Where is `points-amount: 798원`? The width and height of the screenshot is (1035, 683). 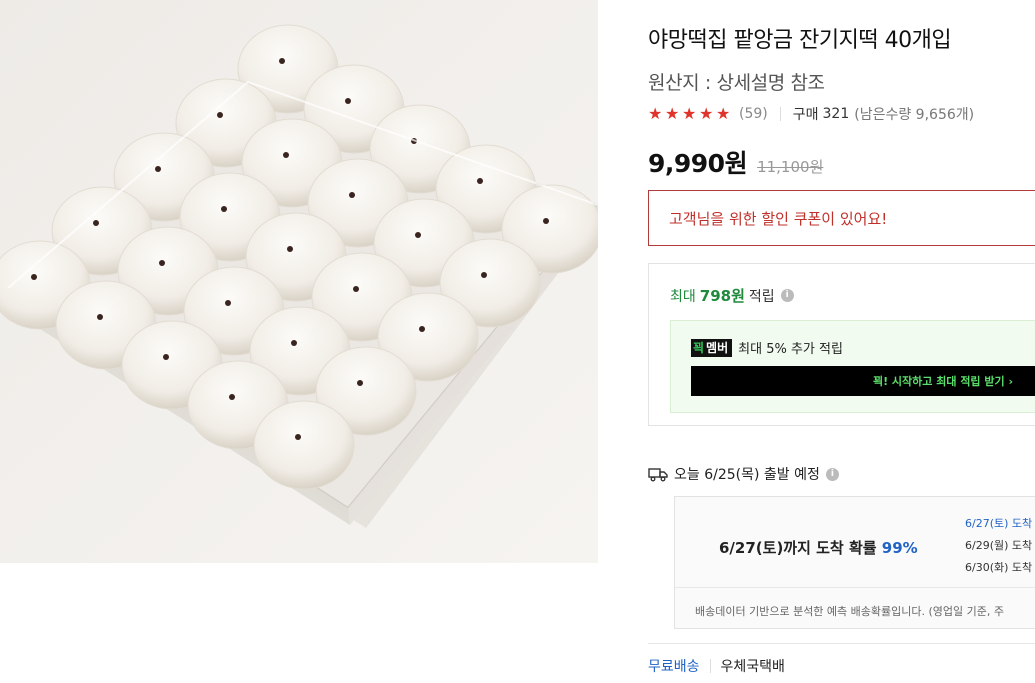 points-amount: 798원 is located at coordinates (722, 296).